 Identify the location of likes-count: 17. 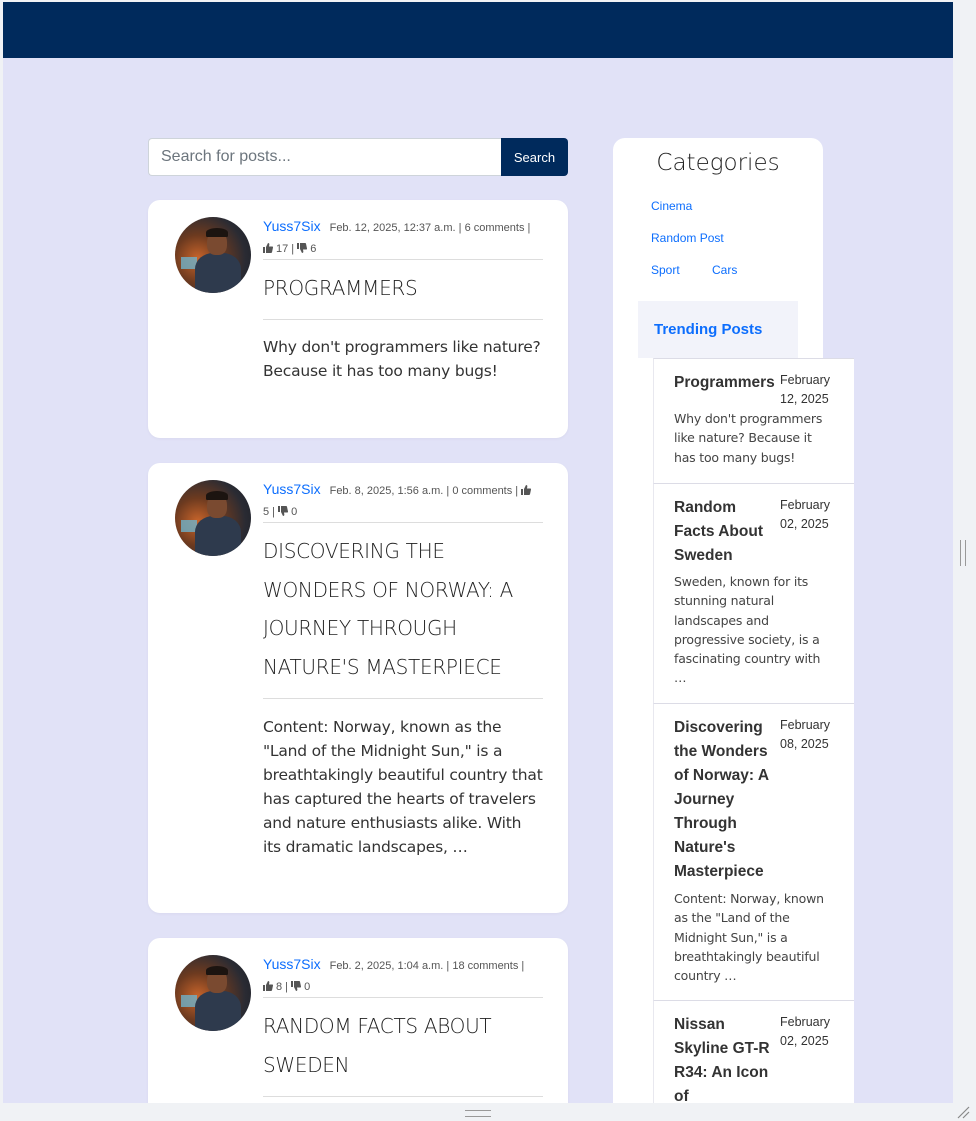
(282, 249).